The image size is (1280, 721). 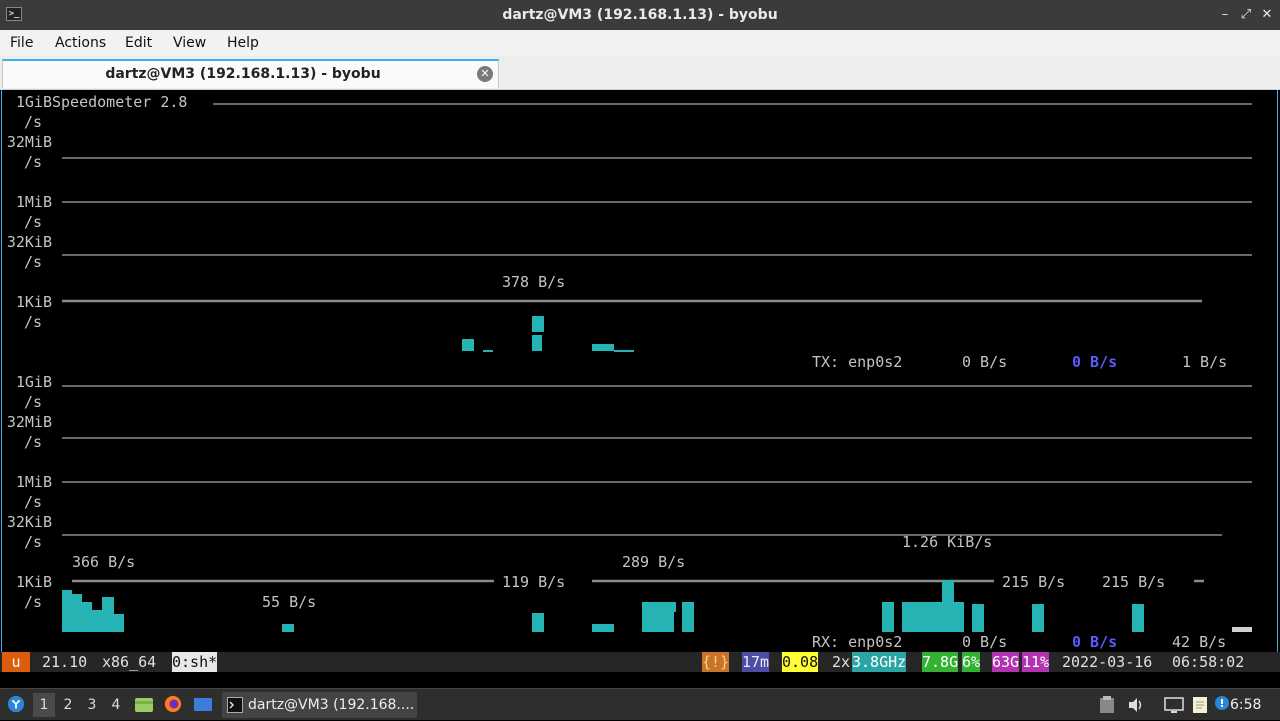 What do you see at coordinates (138, 43) in the screenshot?
I see `menu-edit: Edit` at bounding box center [138, 43].